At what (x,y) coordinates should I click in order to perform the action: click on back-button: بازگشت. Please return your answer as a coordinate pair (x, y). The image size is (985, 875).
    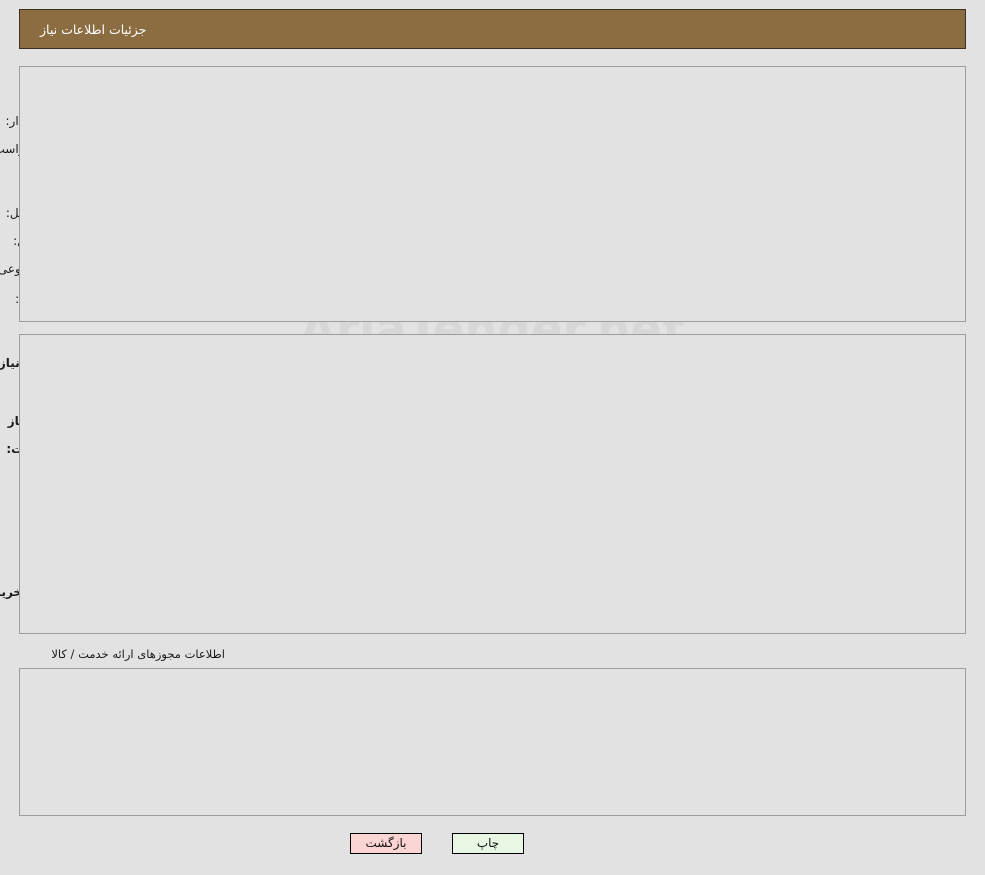
    Looking at the image, I should click on (386, 843).